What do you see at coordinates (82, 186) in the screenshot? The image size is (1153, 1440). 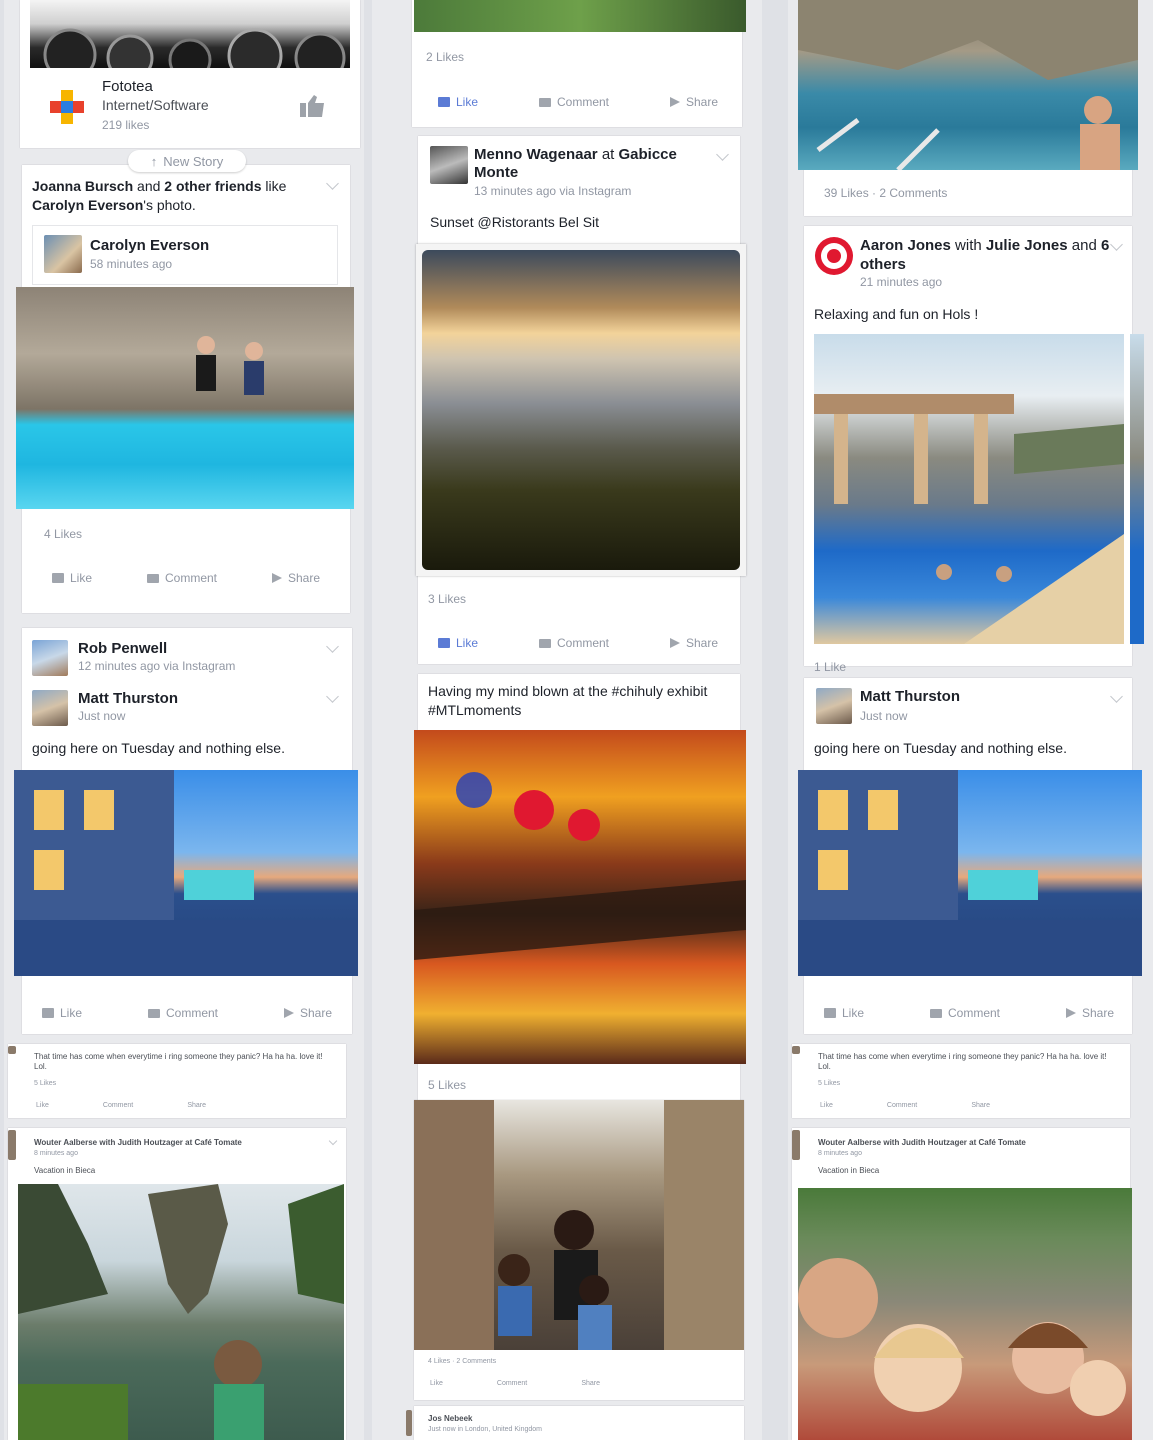 I see `friend-link-joanna: Joanna Bursch` at bounding box center [82, 186].